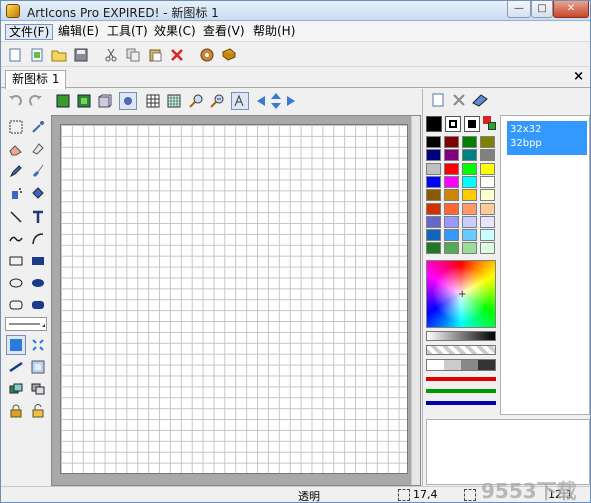 The image size is (591, 503). Describe the element at coordinates (16, 193) in the screenshot. I see `spray-icon` at that location.